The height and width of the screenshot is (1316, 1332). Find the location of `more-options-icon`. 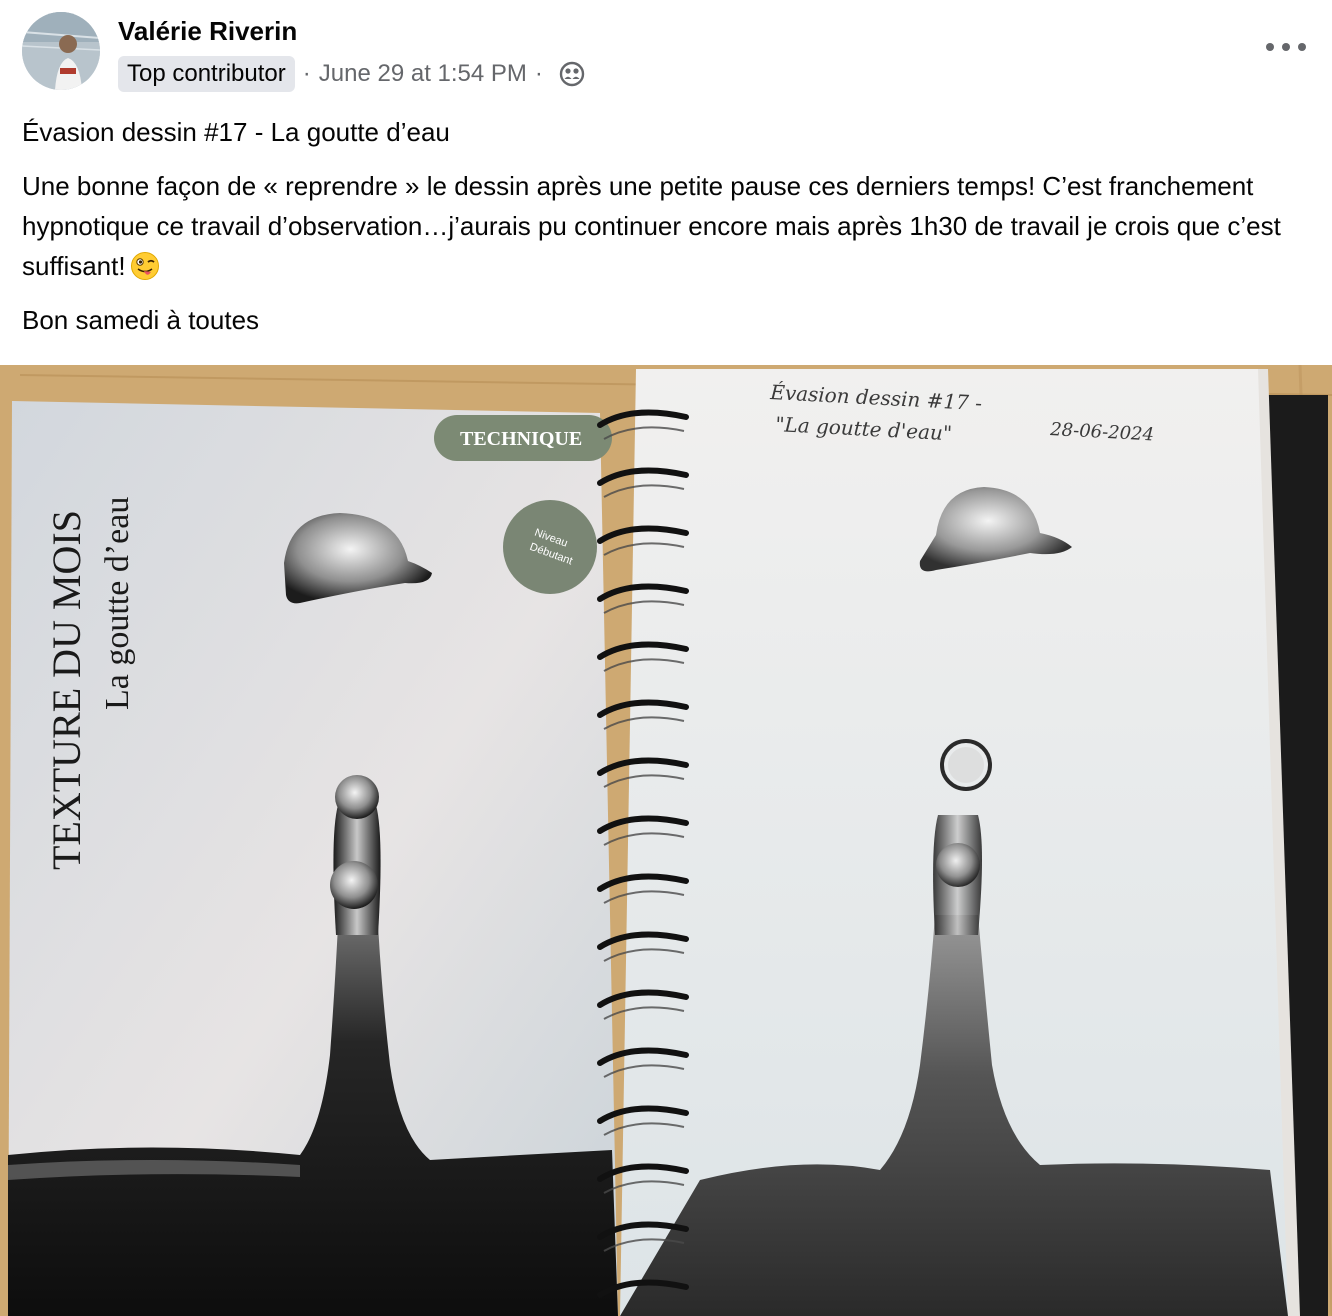

more-options-icon is located at coordinates (1286, 47).